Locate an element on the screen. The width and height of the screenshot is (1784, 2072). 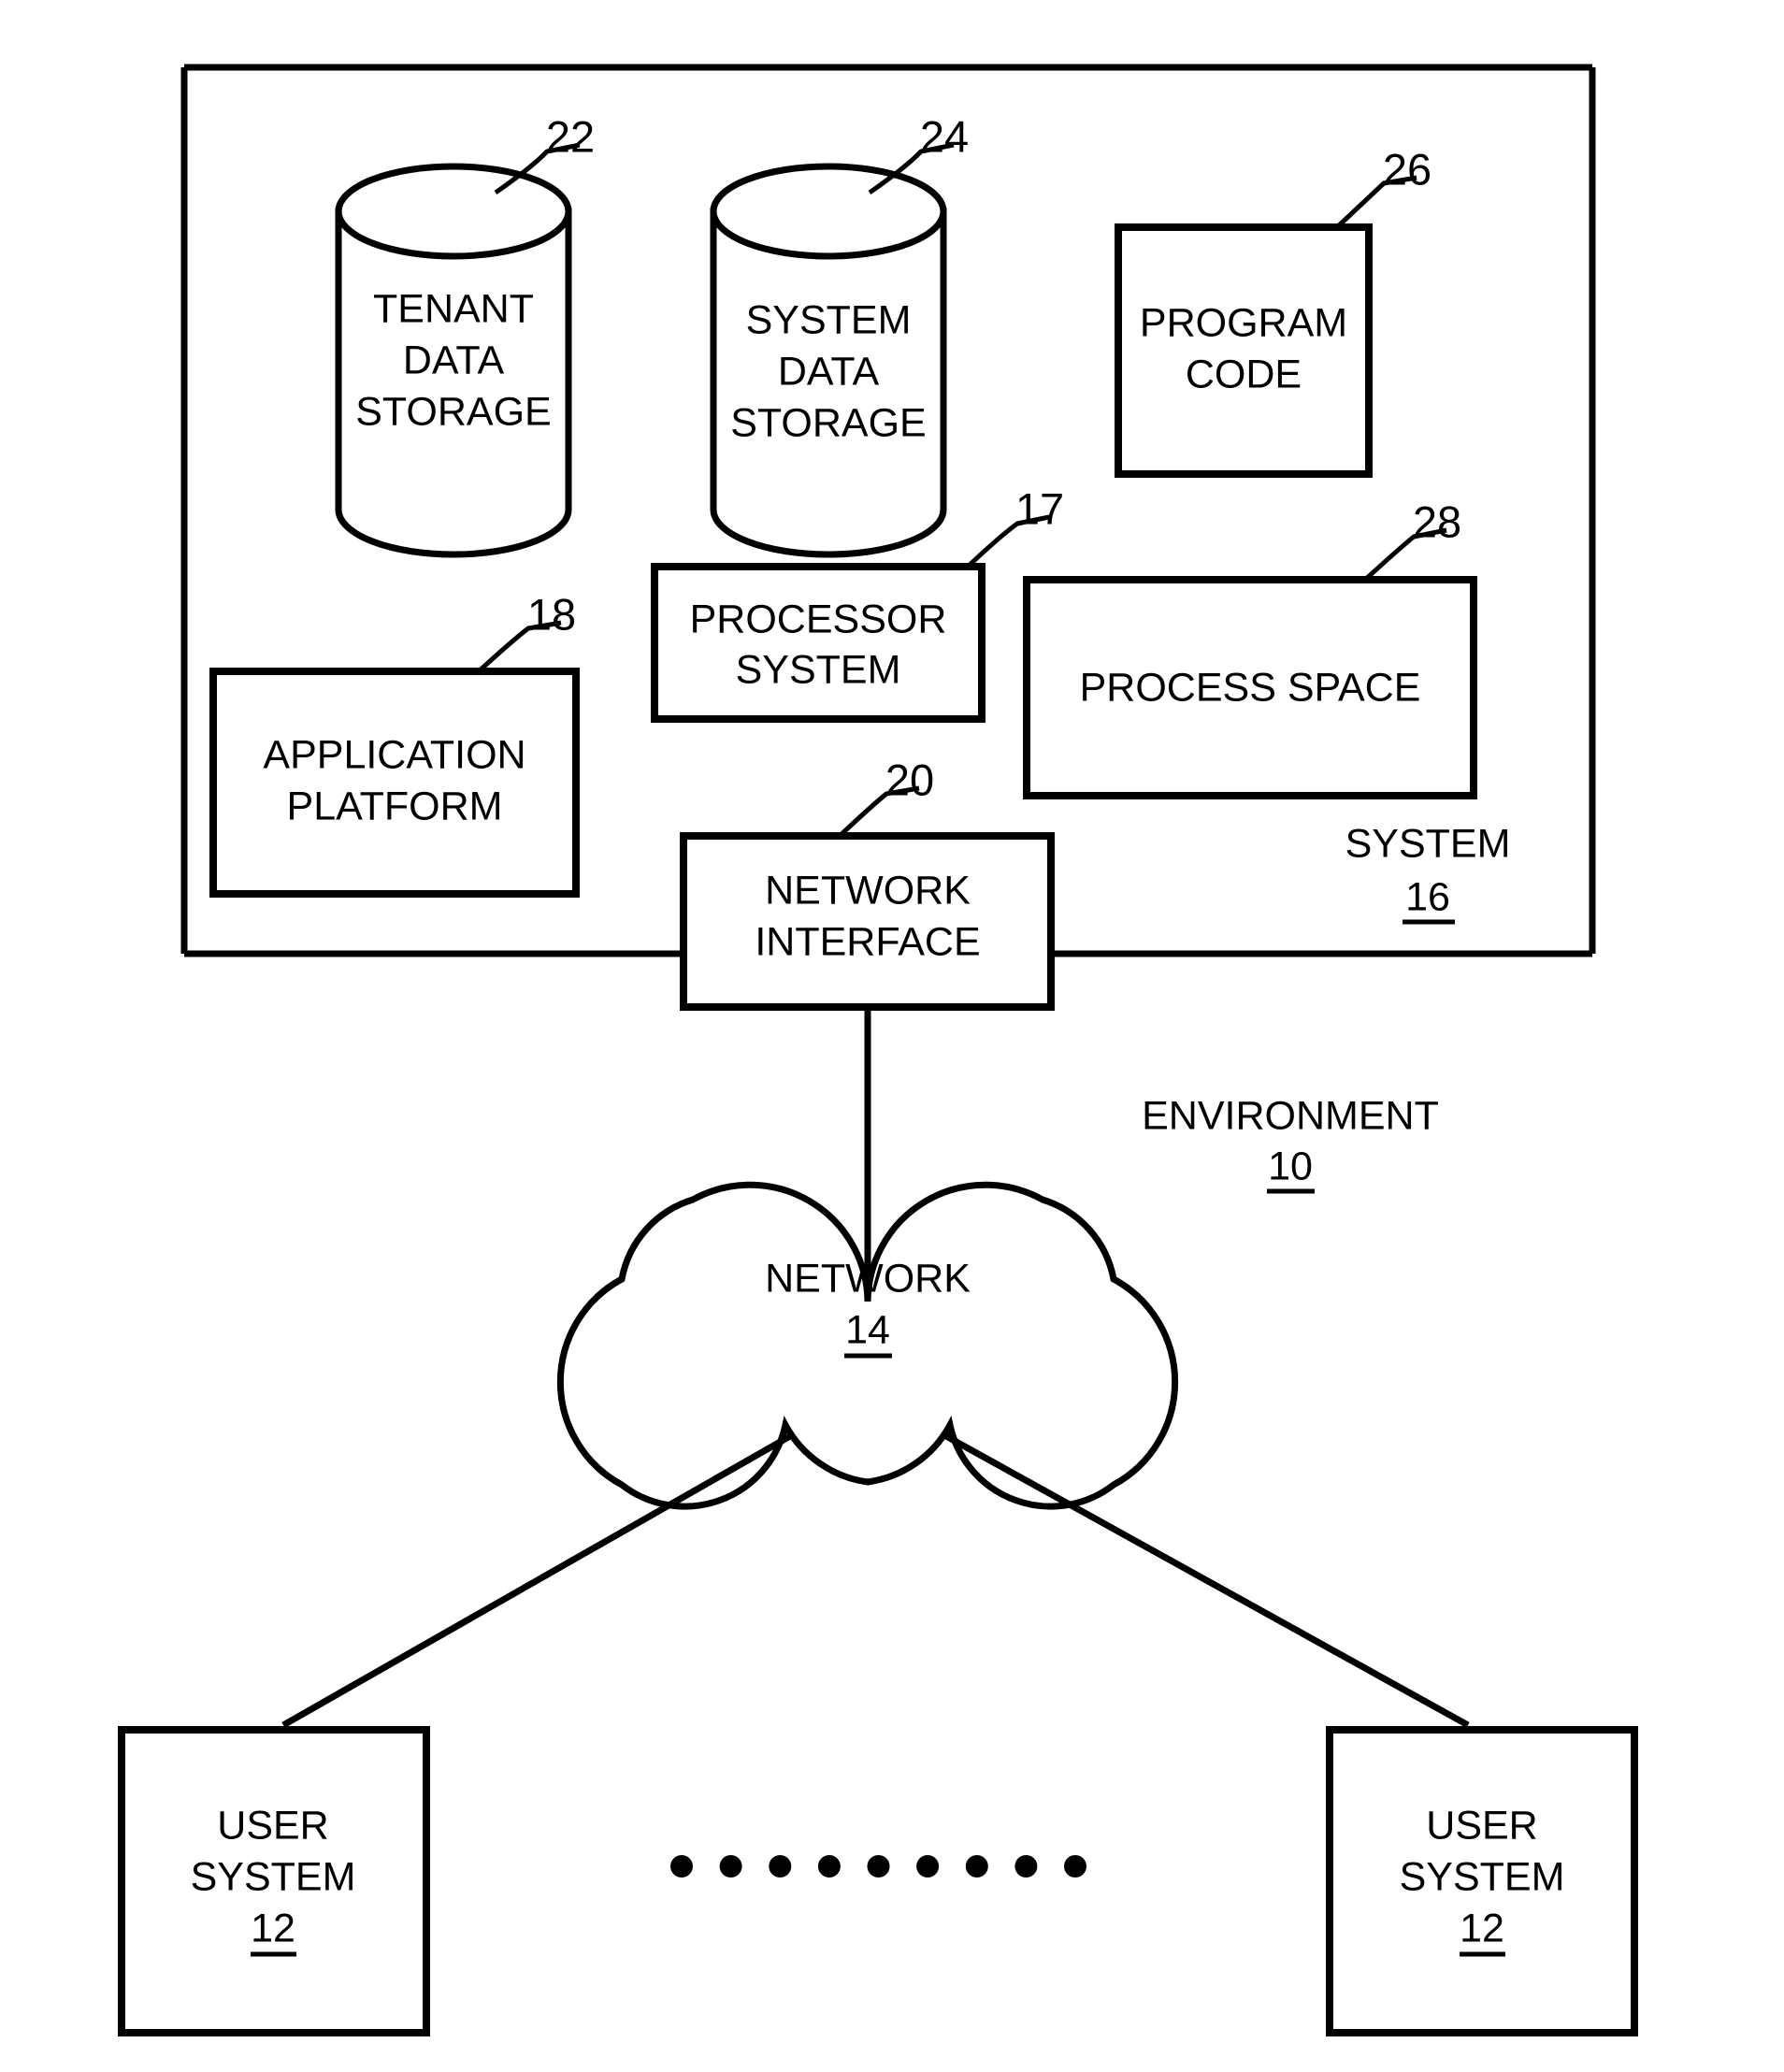
user-system-left-label-line1: USER is located at coordinates (272, 1825).